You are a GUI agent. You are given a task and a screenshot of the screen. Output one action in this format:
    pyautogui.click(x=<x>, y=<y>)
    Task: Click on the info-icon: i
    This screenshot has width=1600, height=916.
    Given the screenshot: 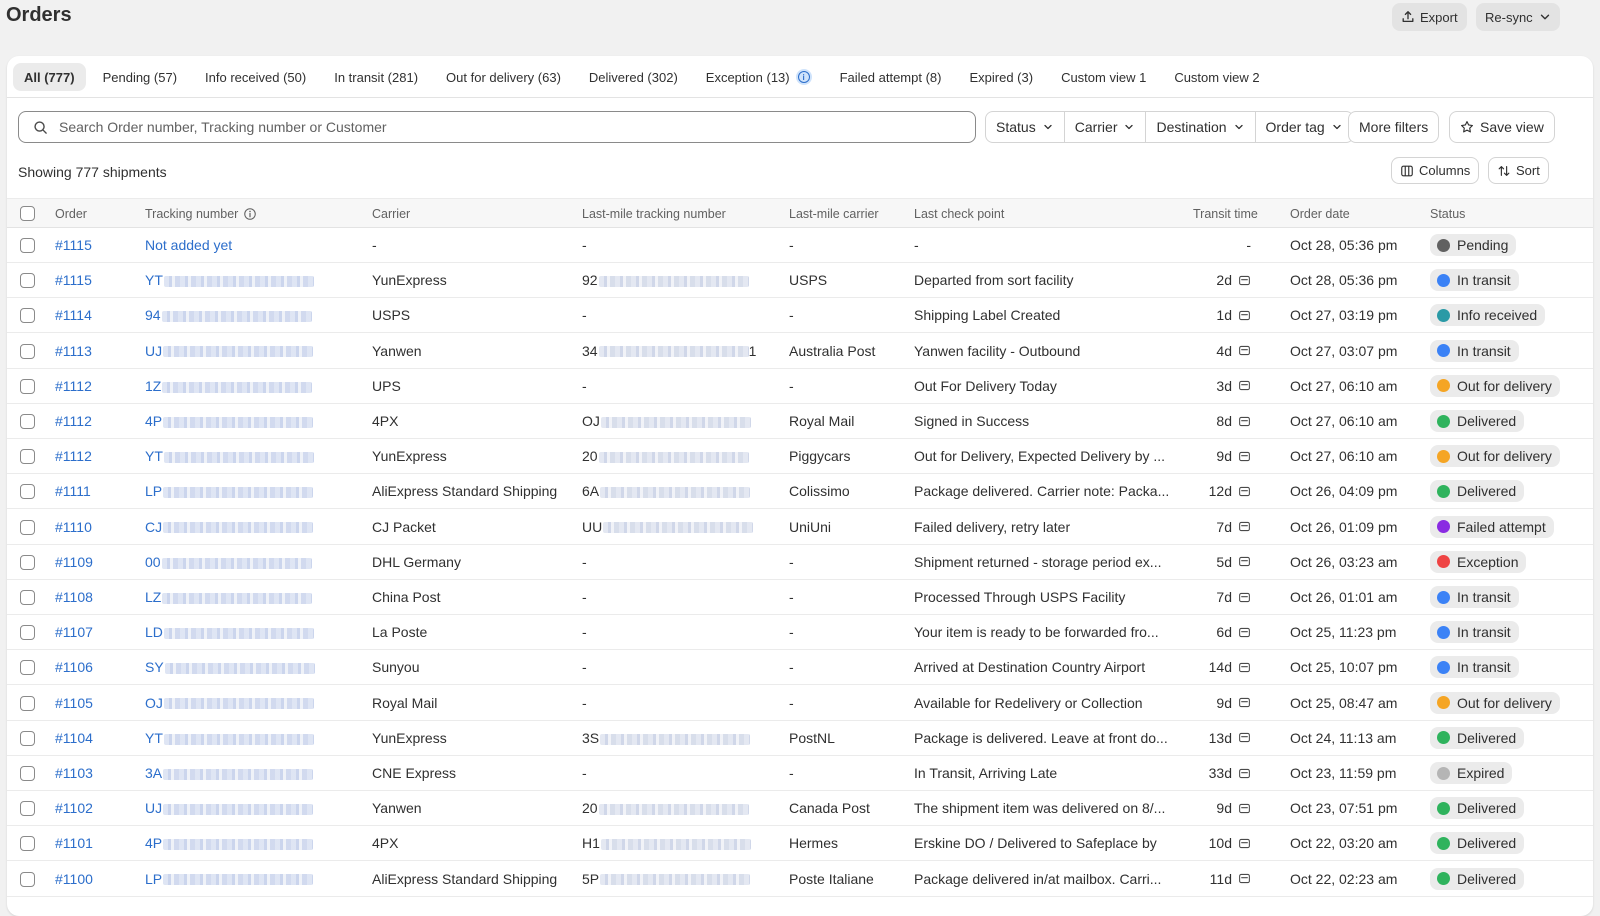 What is the action you would take?
    pyautogui.click(x=803, y=77)
    